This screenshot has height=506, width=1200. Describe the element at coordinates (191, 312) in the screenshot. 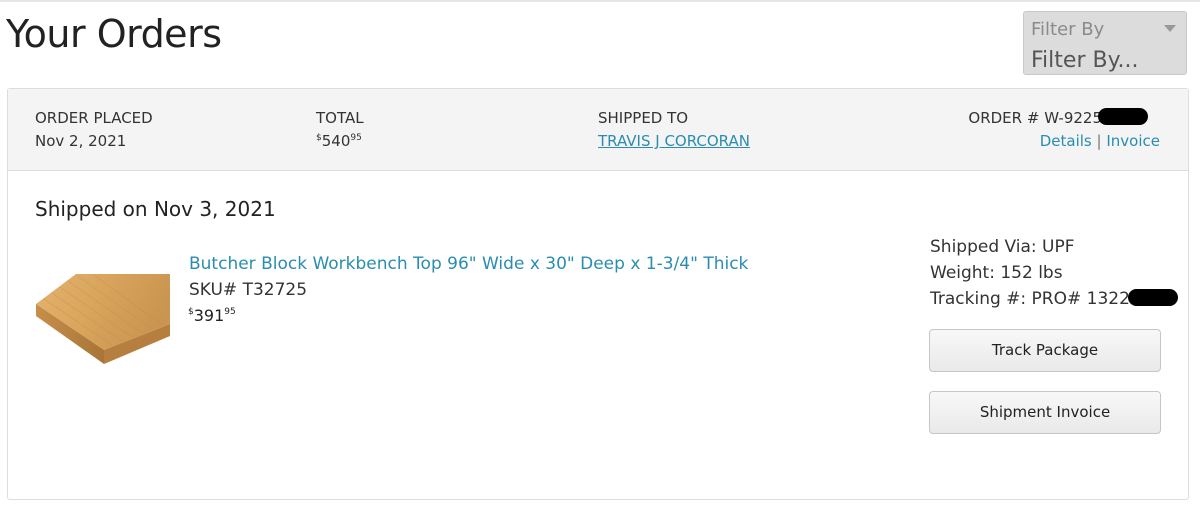

I see `price-currency: $` at that location.